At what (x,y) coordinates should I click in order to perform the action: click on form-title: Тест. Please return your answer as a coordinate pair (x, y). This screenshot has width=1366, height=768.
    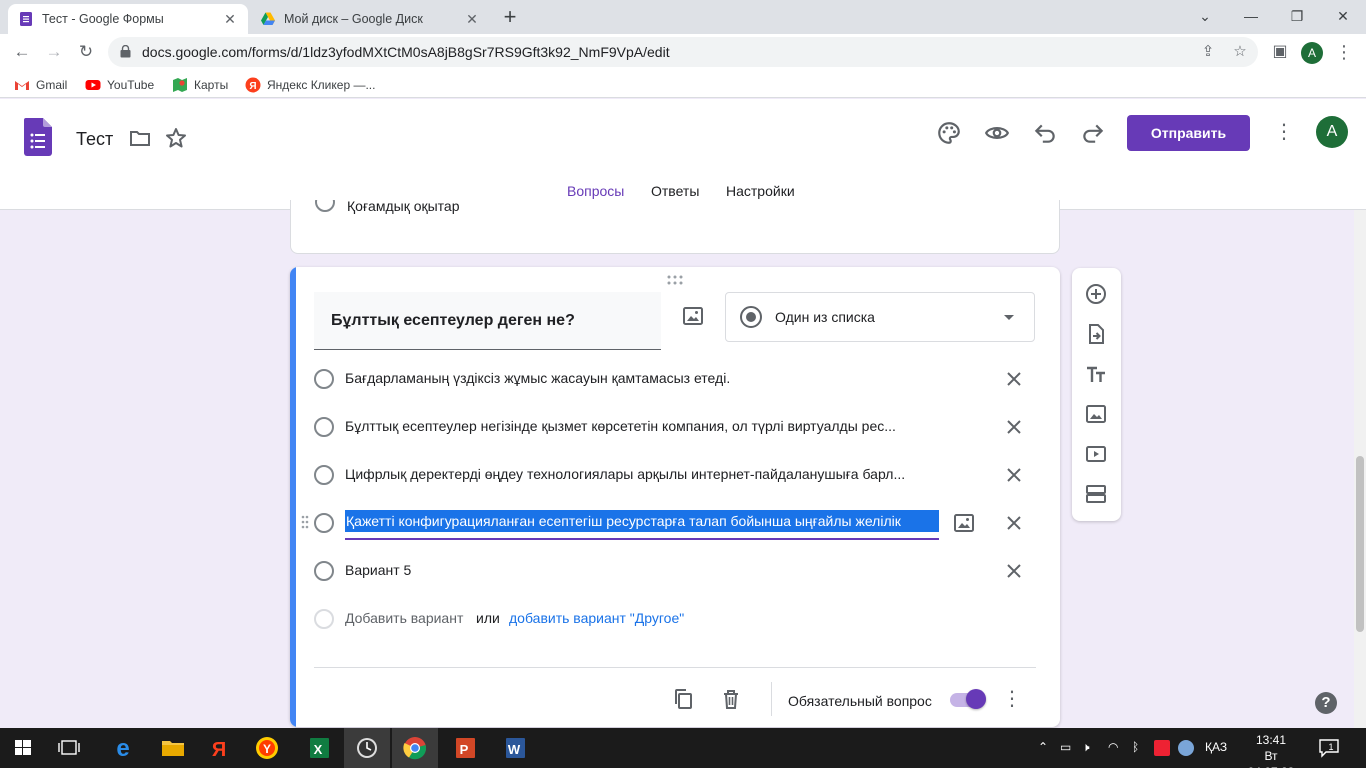
    Looking at the image, I should click on (94, 139).